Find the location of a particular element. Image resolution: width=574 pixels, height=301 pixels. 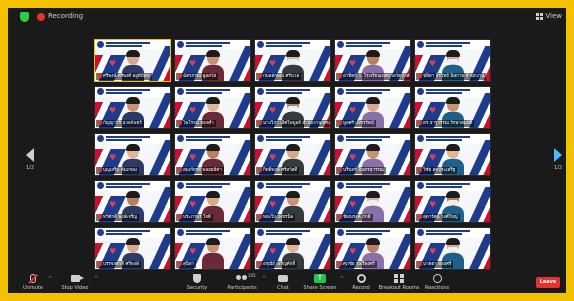

participant-name: ชลิตา จิรวิทย์ นิลกาย สำนักงาน is located at coordinates (451, 76).